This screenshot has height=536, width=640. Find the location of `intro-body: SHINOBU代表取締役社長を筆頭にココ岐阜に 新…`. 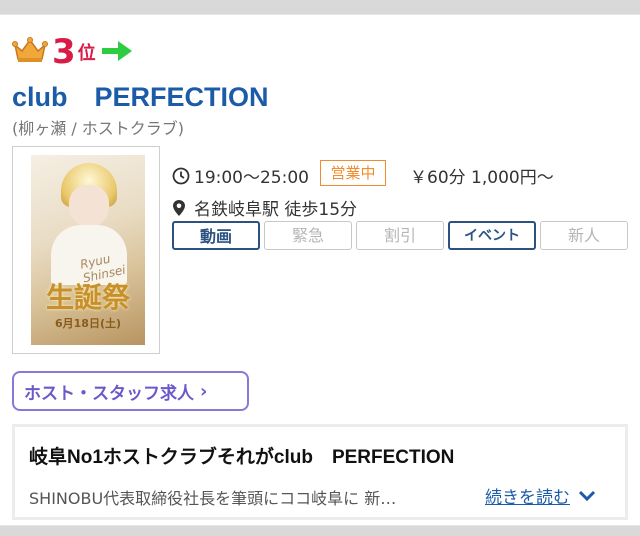

intro-body: SHINOBU代表取締役社長を筆頭にココ岐阜に 新… is located at coordinates (213, 498).